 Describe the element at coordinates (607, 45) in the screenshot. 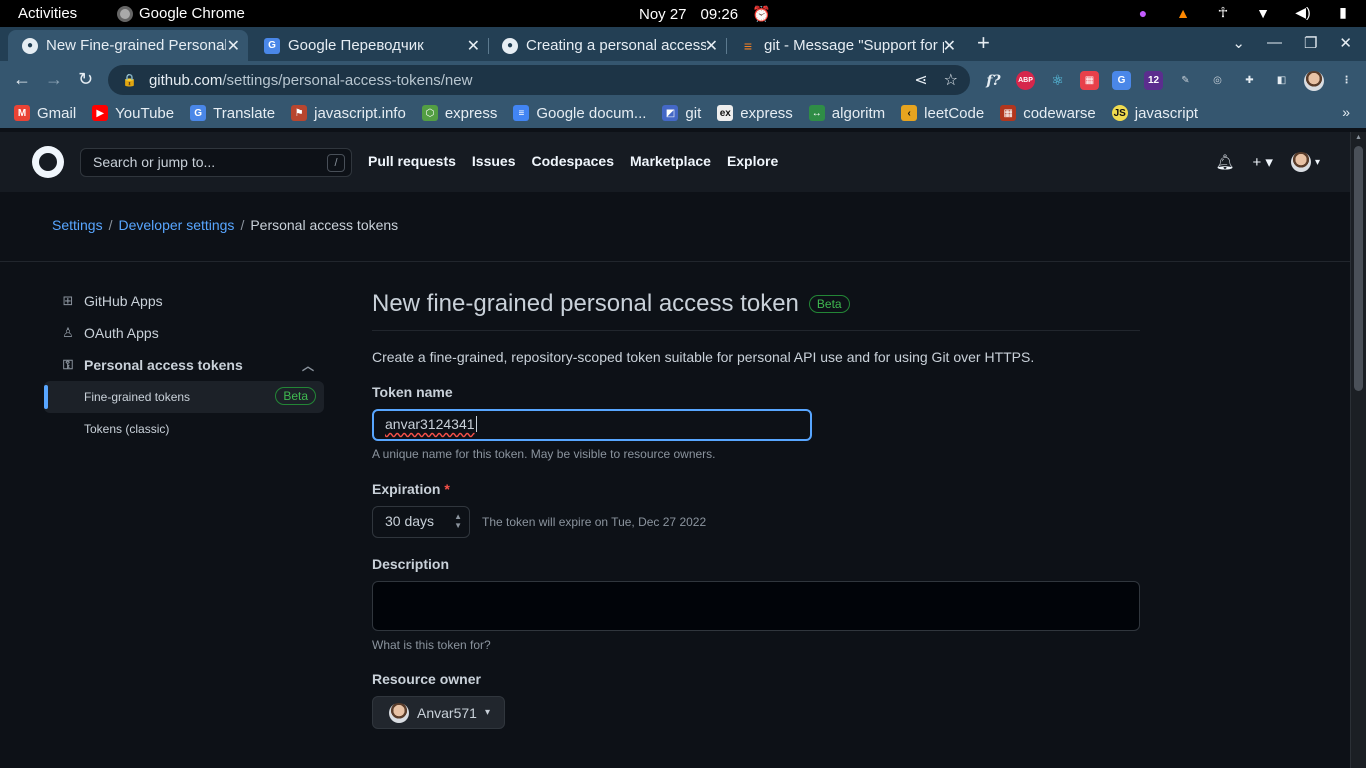

I see `tab-creating-token: ● Creating a personal access token ✕` at that location.